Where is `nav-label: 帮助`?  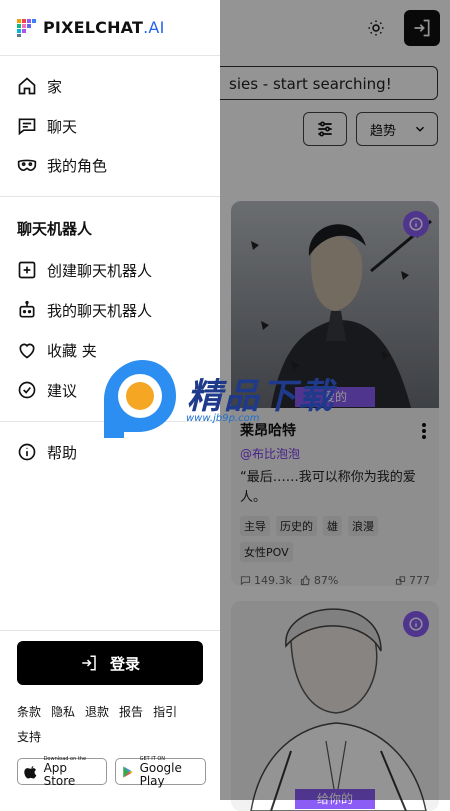 nav-label: 帮助 is located at coordinates (62, 452).